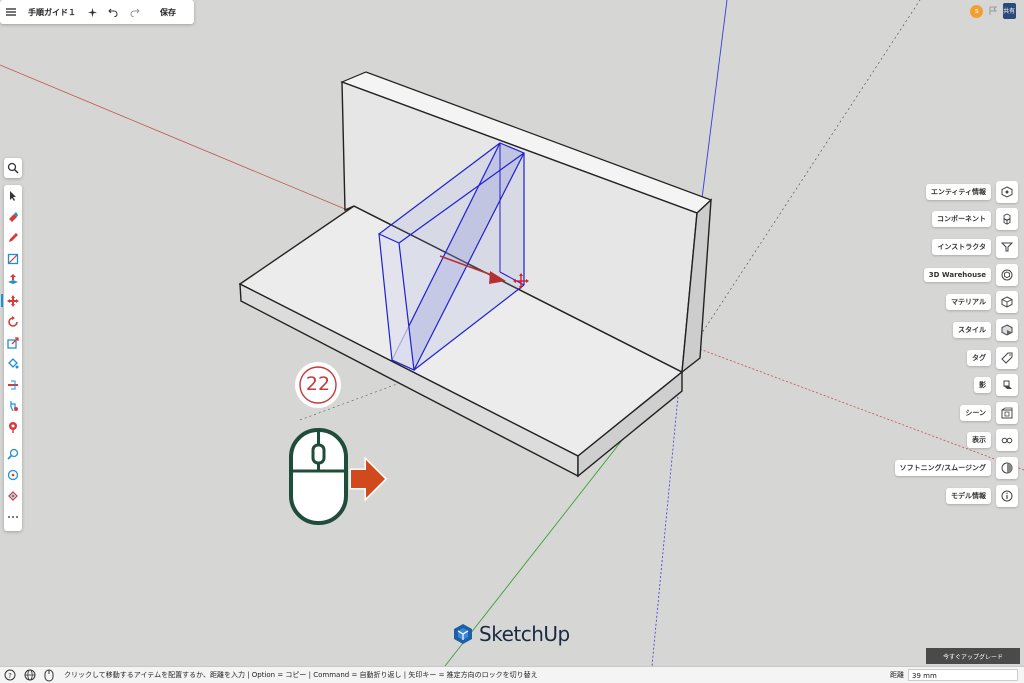 The height and width of the screenshot is (683, 1024). I want to click on top-toolbar: 手順ガイド１ 保存, so click(97, 12).